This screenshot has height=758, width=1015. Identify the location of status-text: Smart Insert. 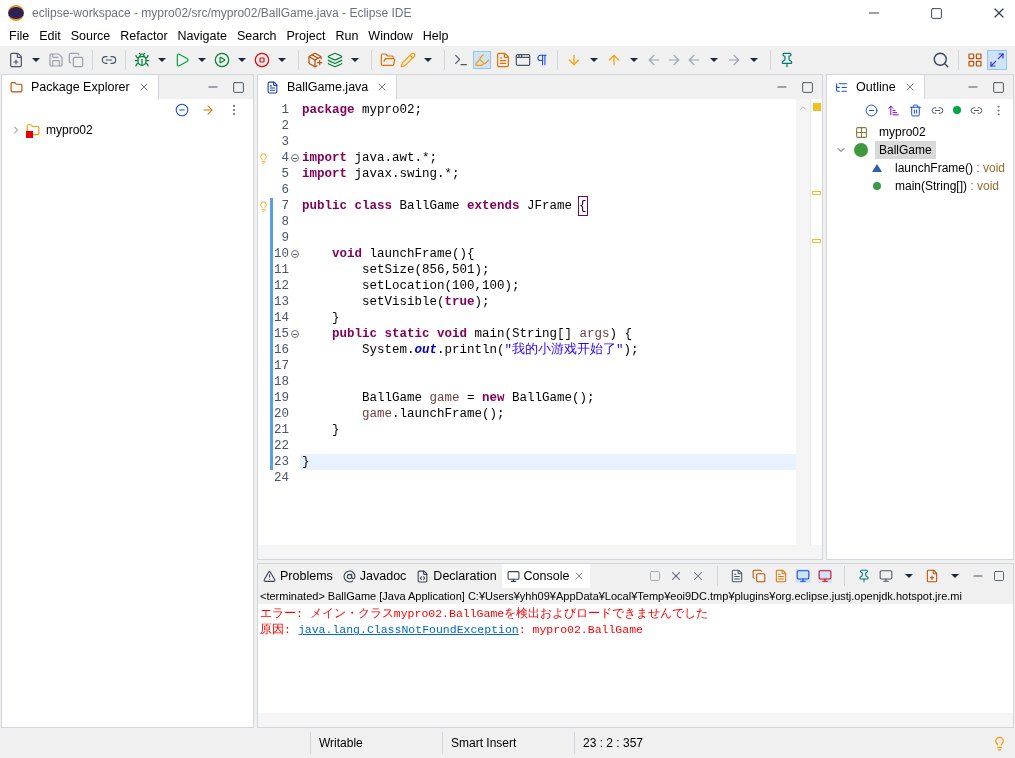
(508, 743).